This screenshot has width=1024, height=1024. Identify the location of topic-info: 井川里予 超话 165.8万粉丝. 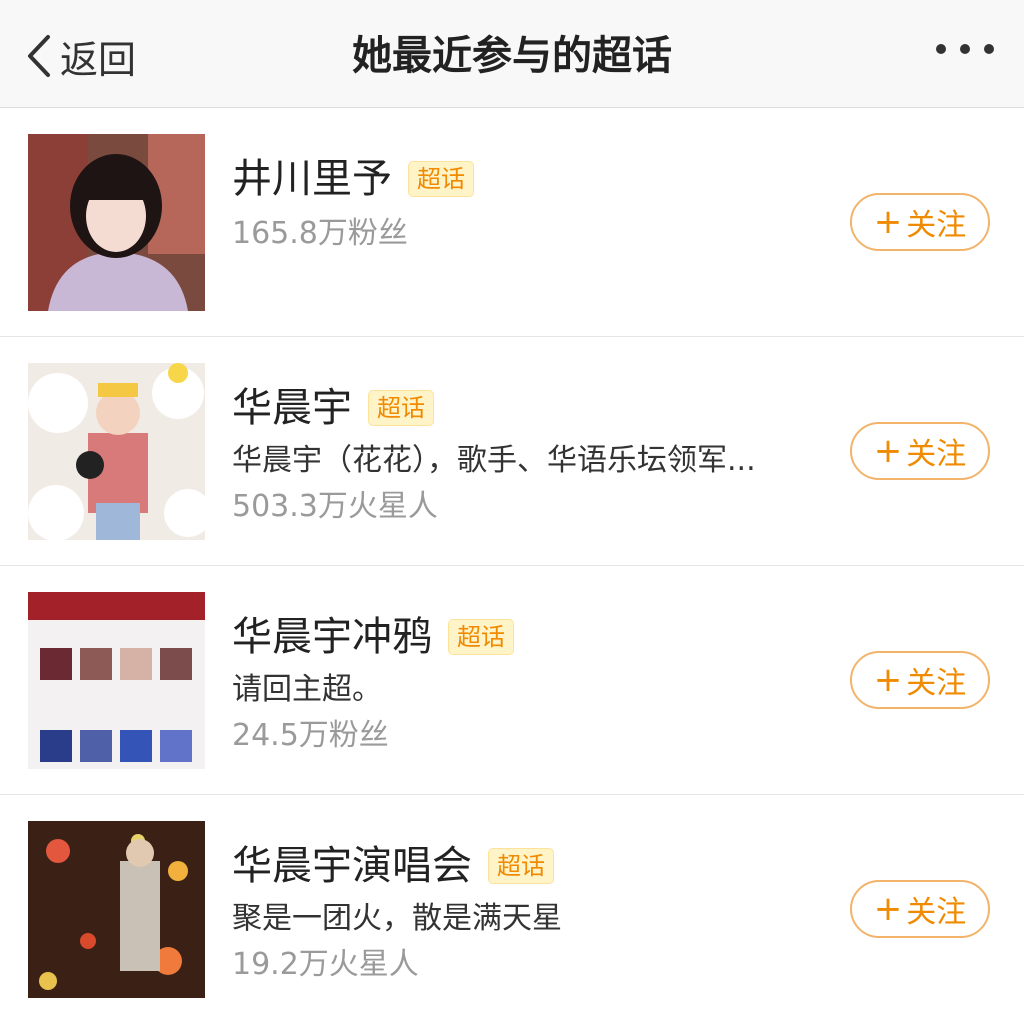
(528, 222).